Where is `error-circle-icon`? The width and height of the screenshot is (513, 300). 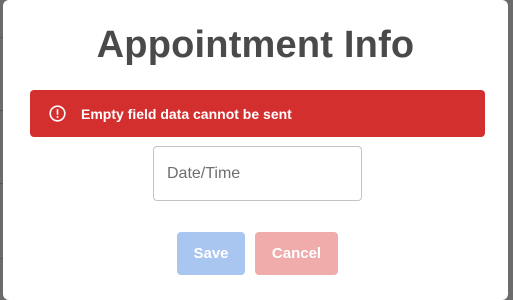
error-circle-icon is located at coordinates (57, 113).